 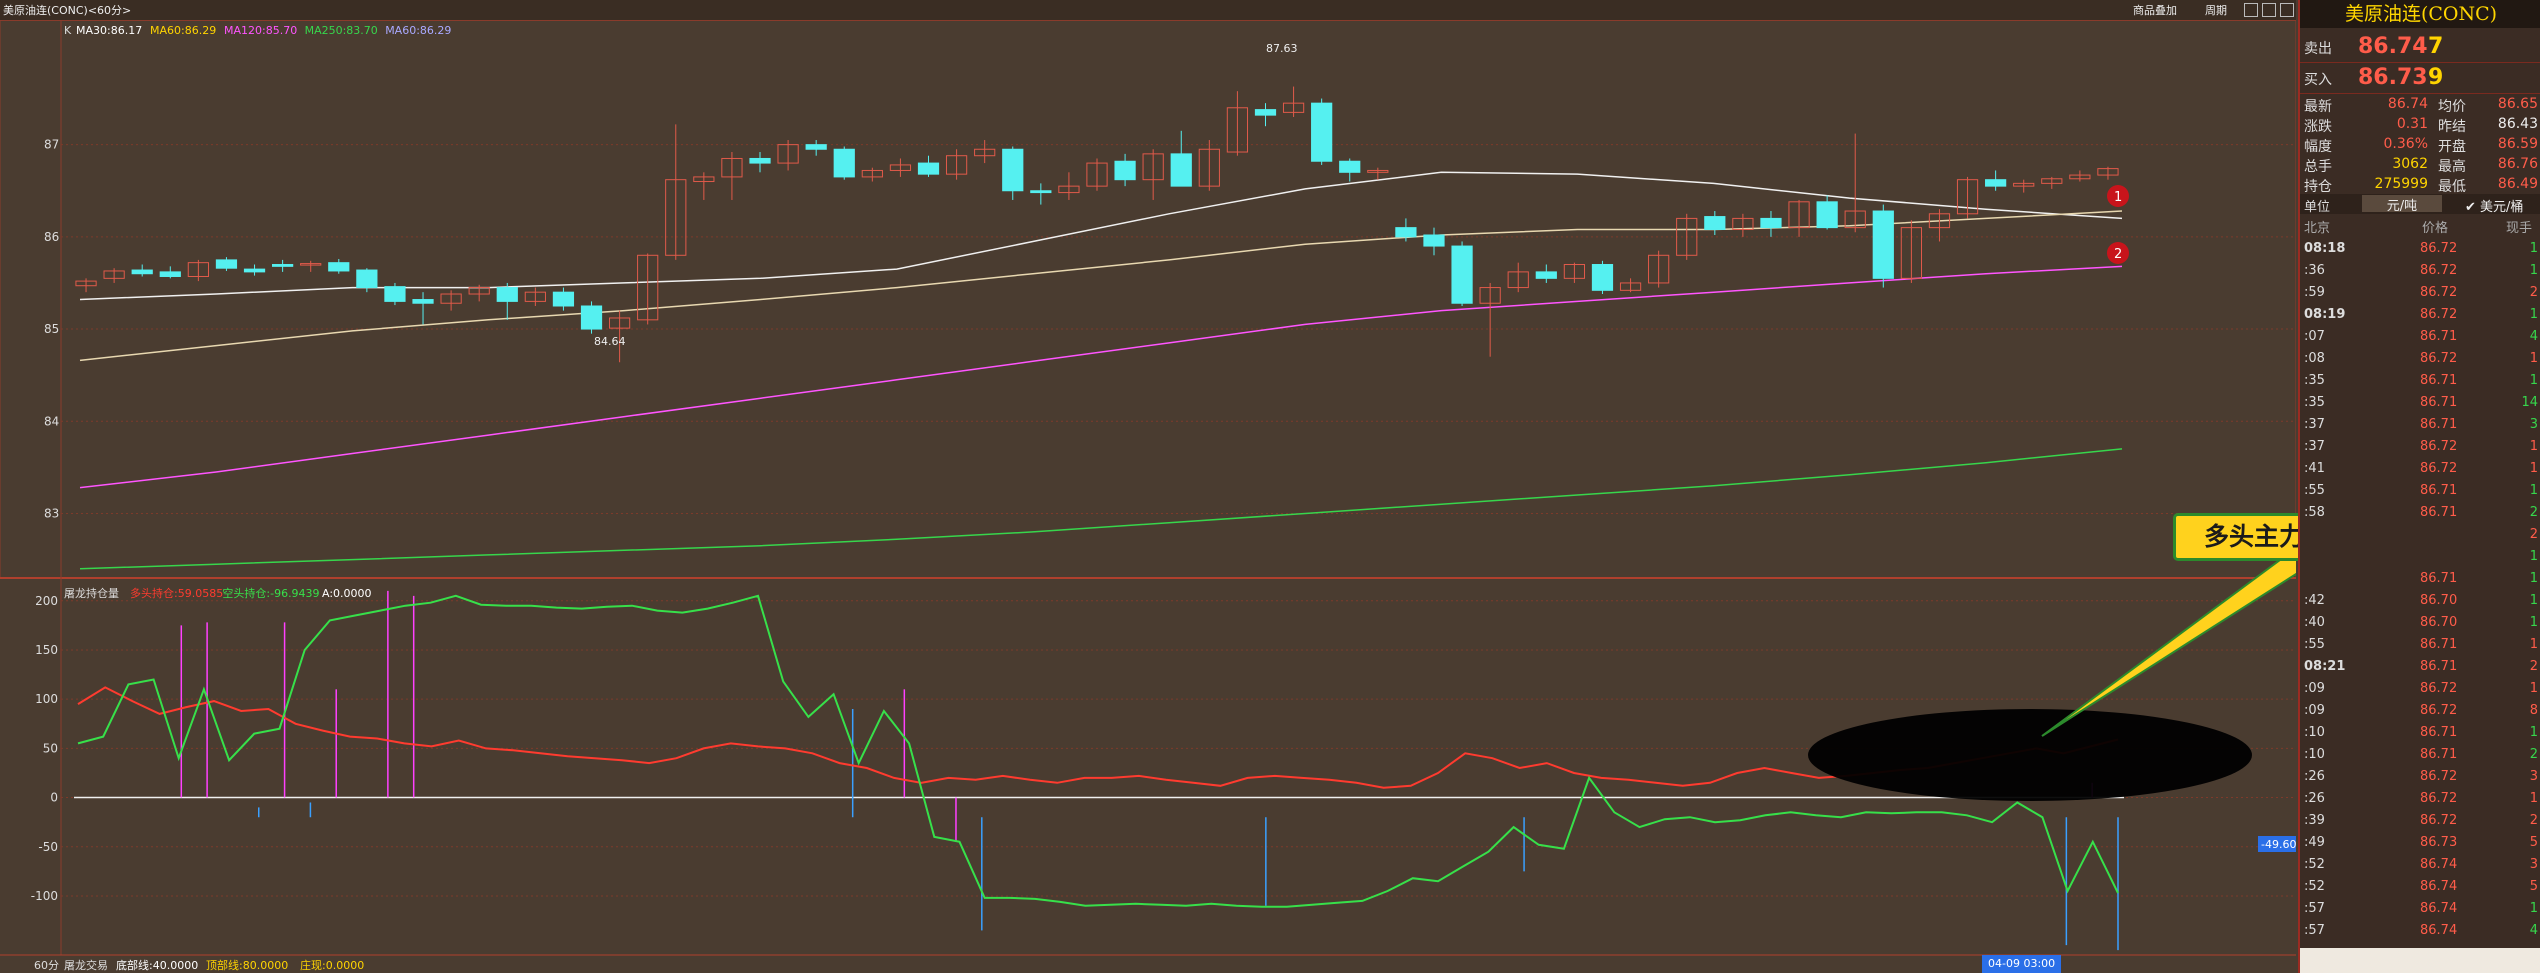 What do you see at coordinates (2420, 931) in the screenshot?
I see `tick-row: :57 86.74 4` at bounding box center [2420, 931].